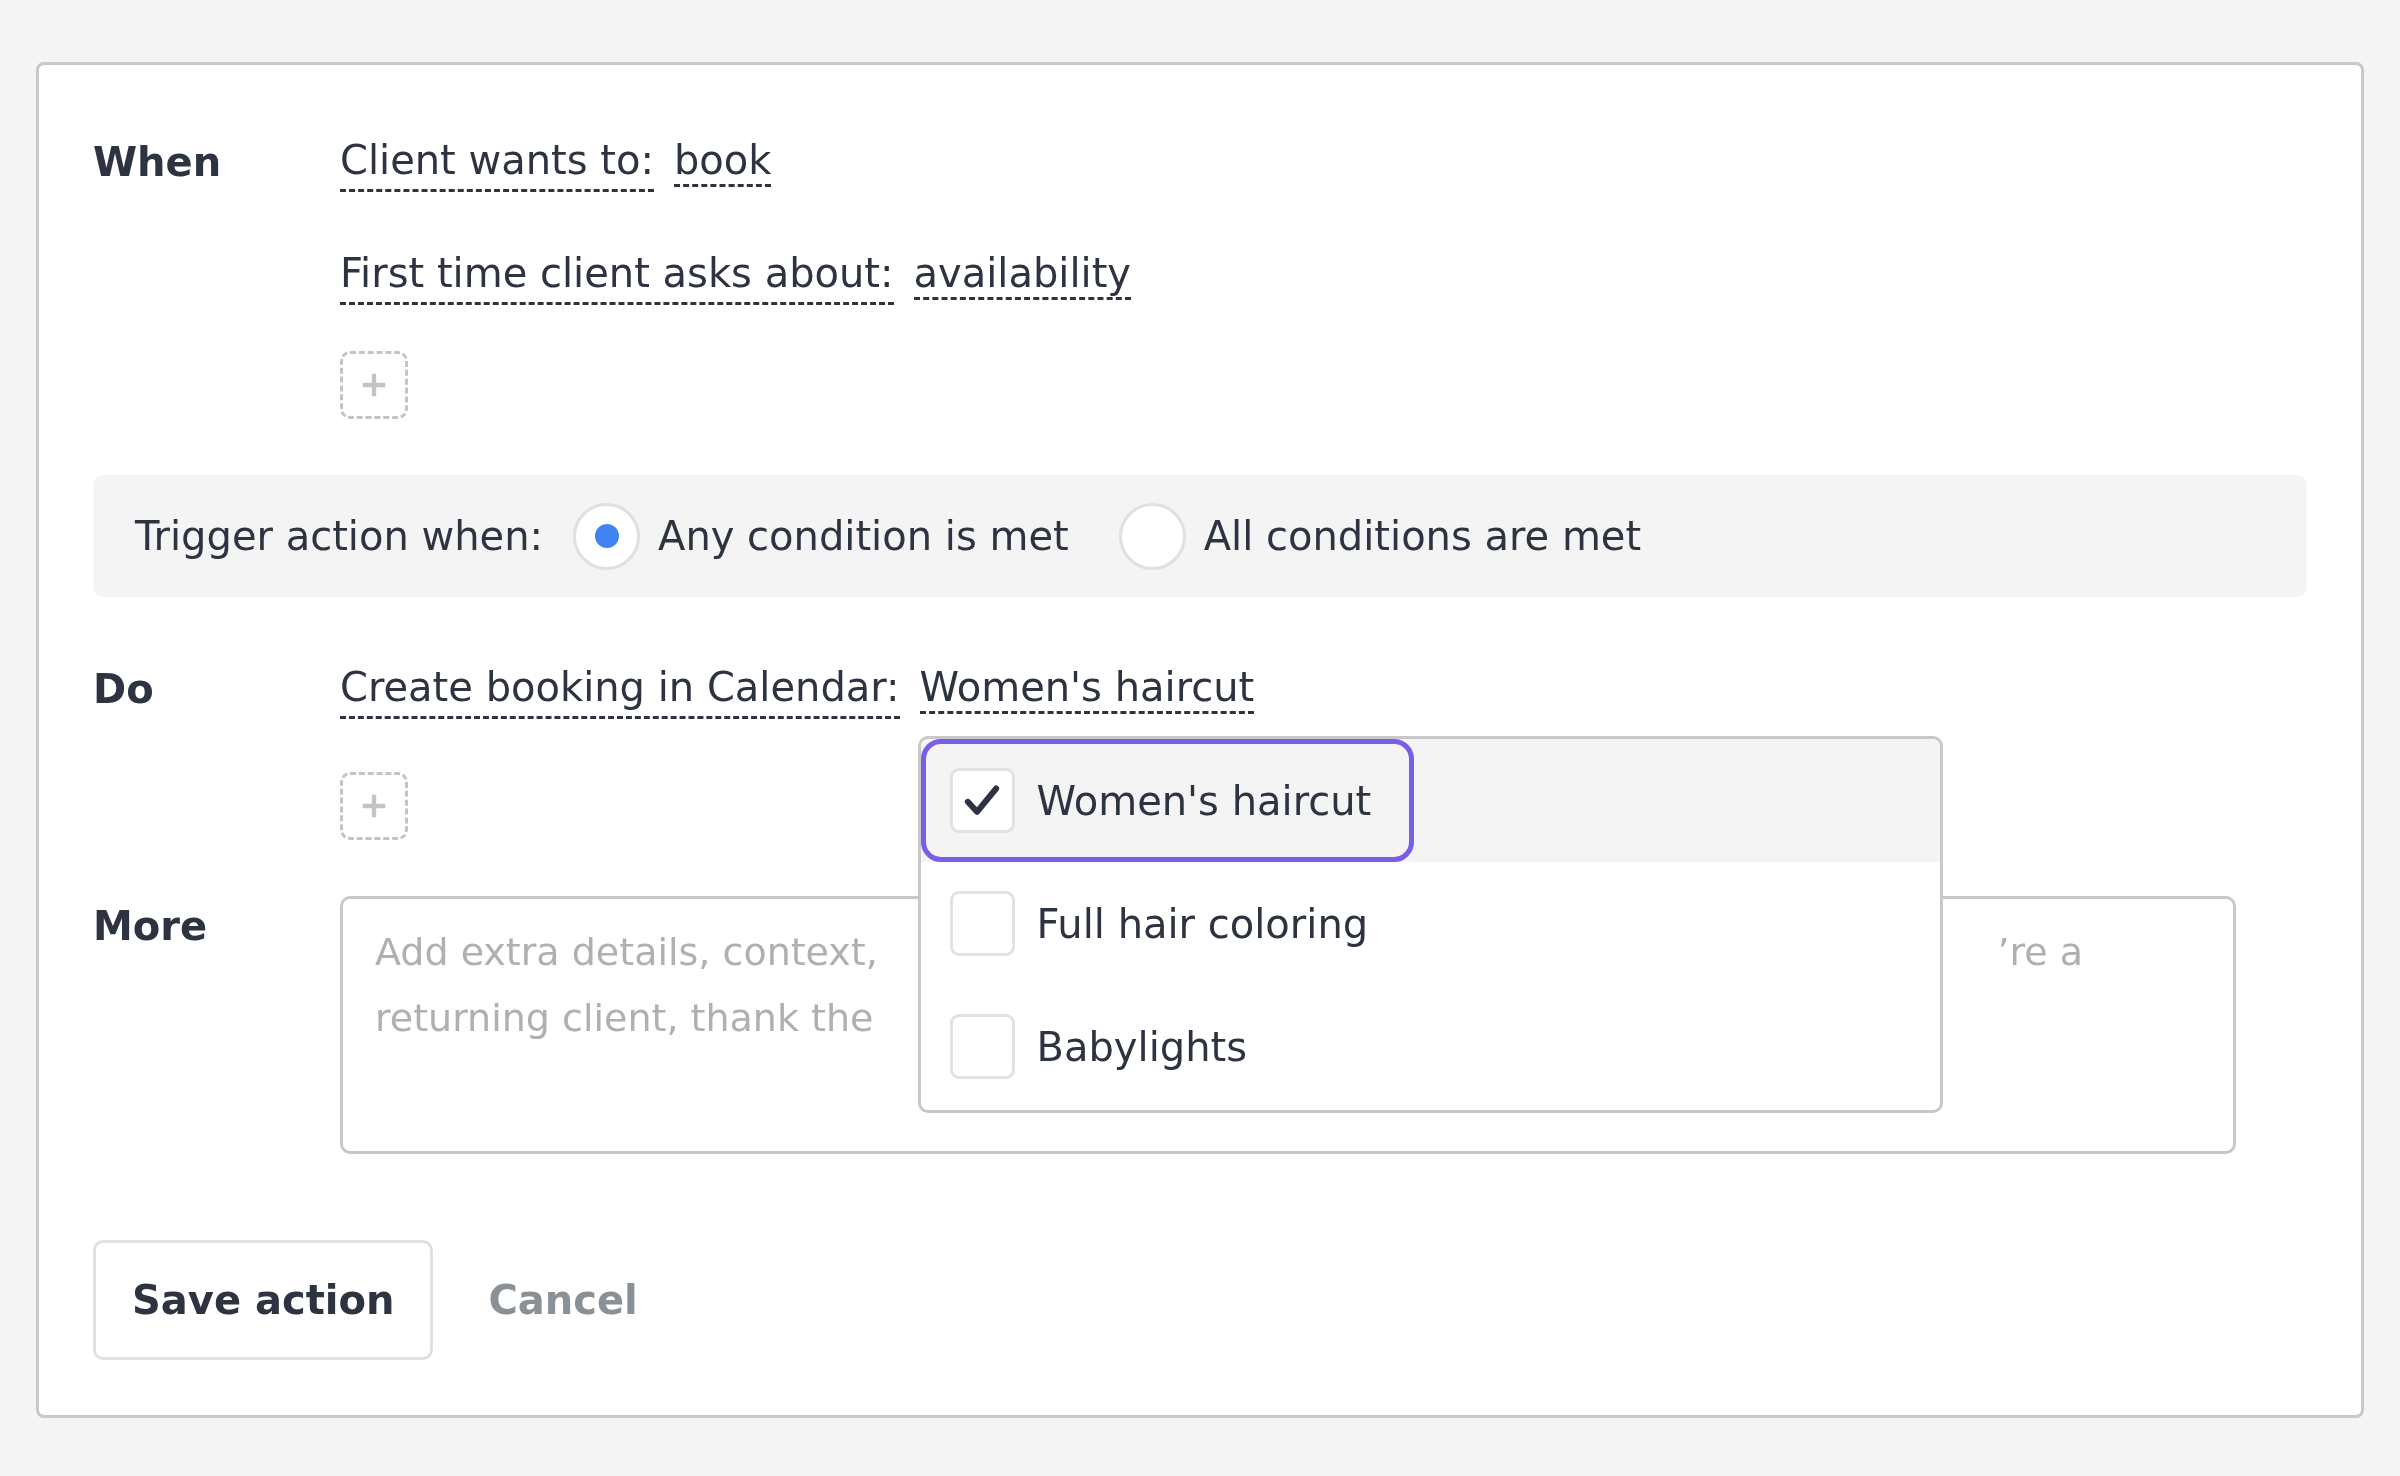 The height and width of the screenshot is (1476, 2400). What do you see at coordinates (1430, 800) in the screenshot?
I see `dropdown-option: Women's haircut` at bounding box center [1430, 800].